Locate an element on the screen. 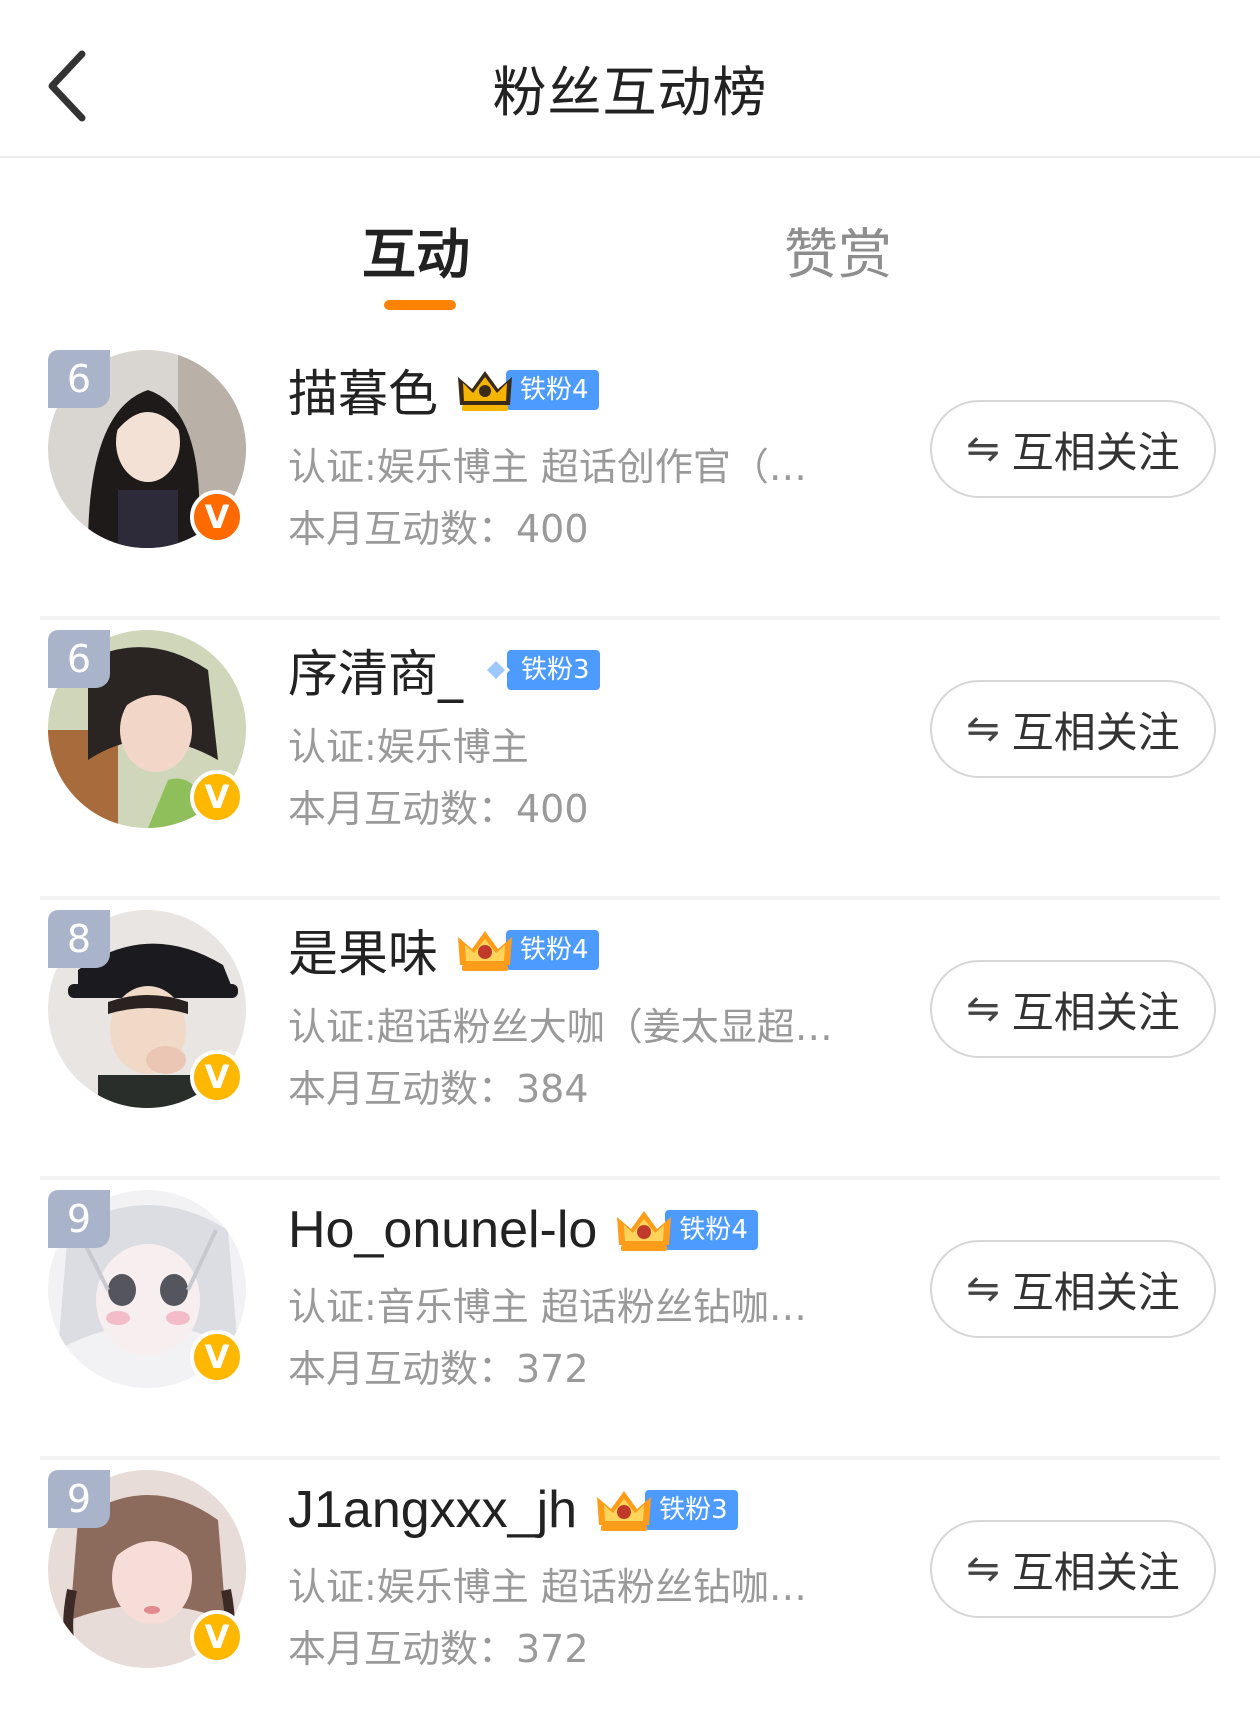  name-line: Ho_onunel-lo 铁粉4 is located at coordinates (523, 1230).